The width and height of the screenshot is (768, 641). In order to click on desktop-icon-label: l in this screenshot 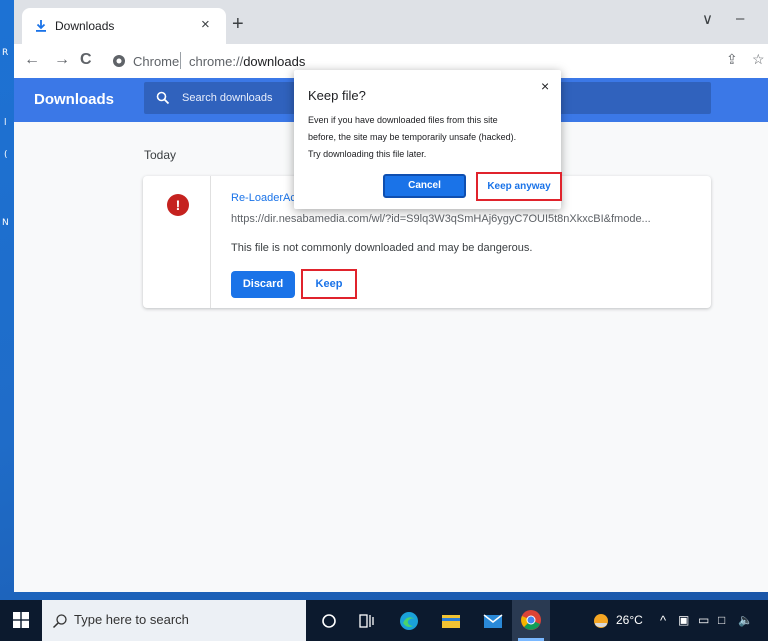, I will do `click(5, 123)`.